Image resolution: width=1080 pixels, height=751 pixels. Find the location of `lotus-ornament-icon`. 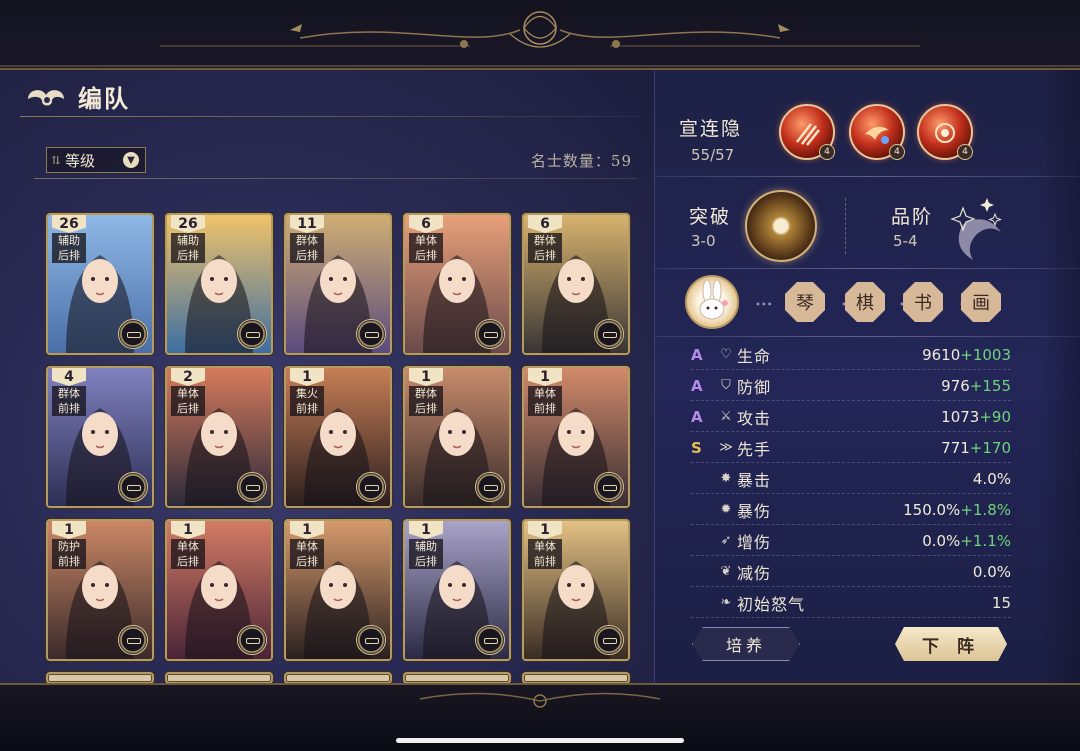

lotus-ornament-icon is located at coordinates (540, 39).